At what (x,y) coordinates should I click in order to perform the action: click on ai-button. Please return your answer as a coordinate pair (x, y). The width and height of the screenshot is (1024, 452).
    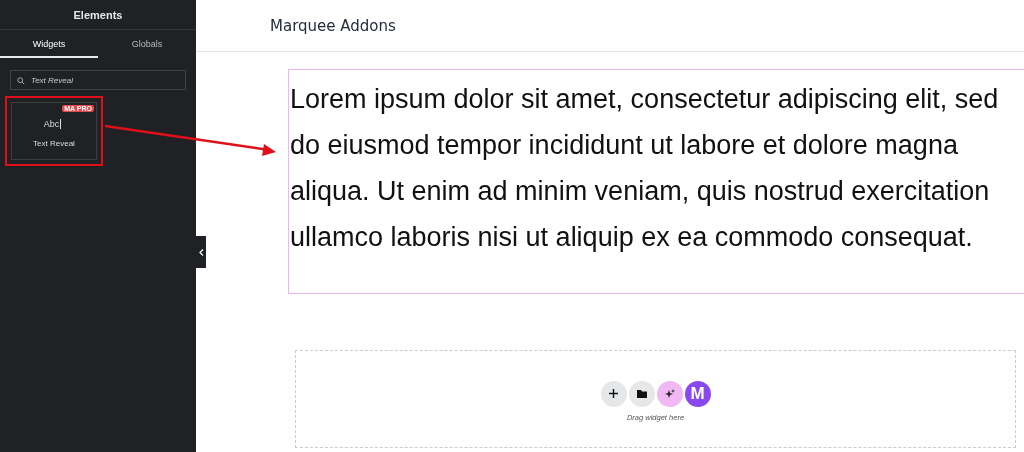
    Looking at the image, I should click on (669, 393).